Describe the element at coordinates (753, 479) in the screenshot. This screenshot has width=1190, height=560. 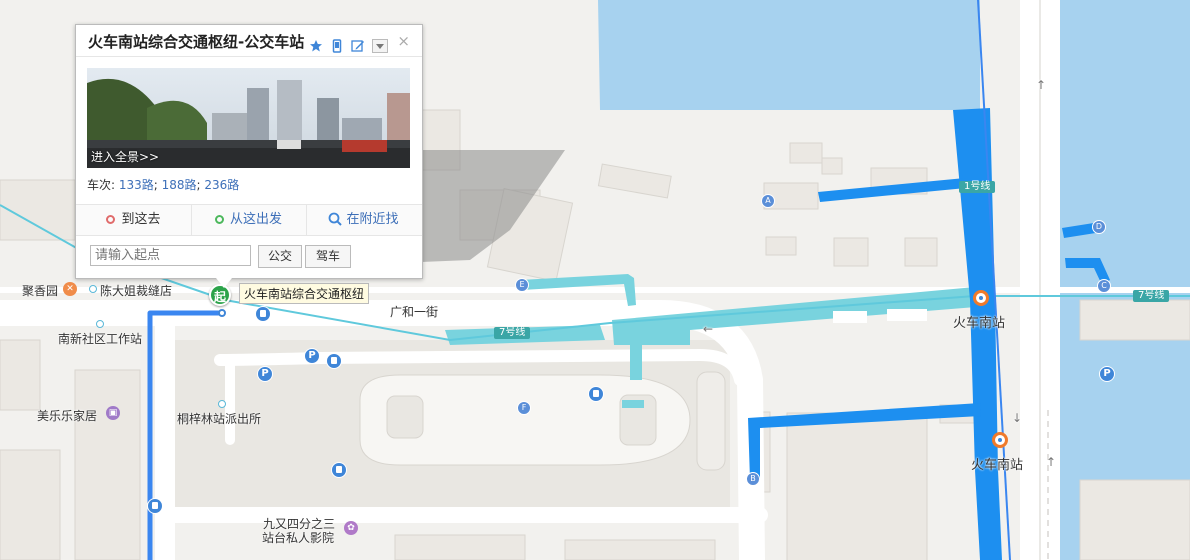
I see `exit-b-icon: B` at that location.